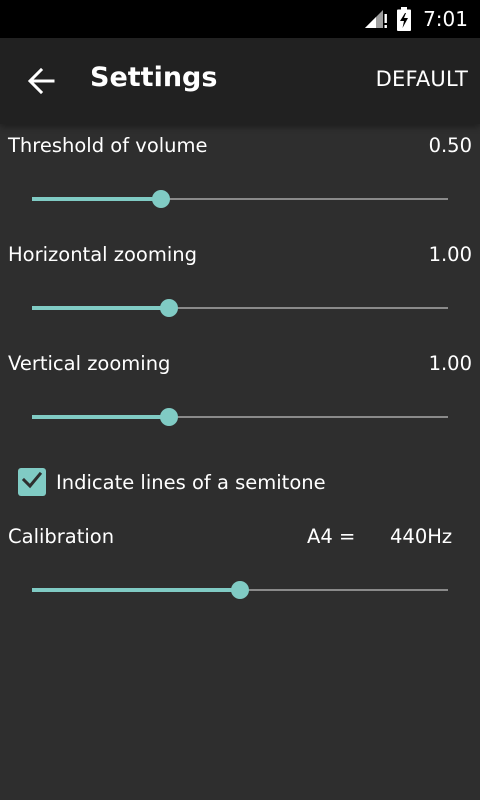  What do you see at coordinates (404, 19) in the screenshot?
I see `battery-charging-icon` at bounding box center [404, 19].